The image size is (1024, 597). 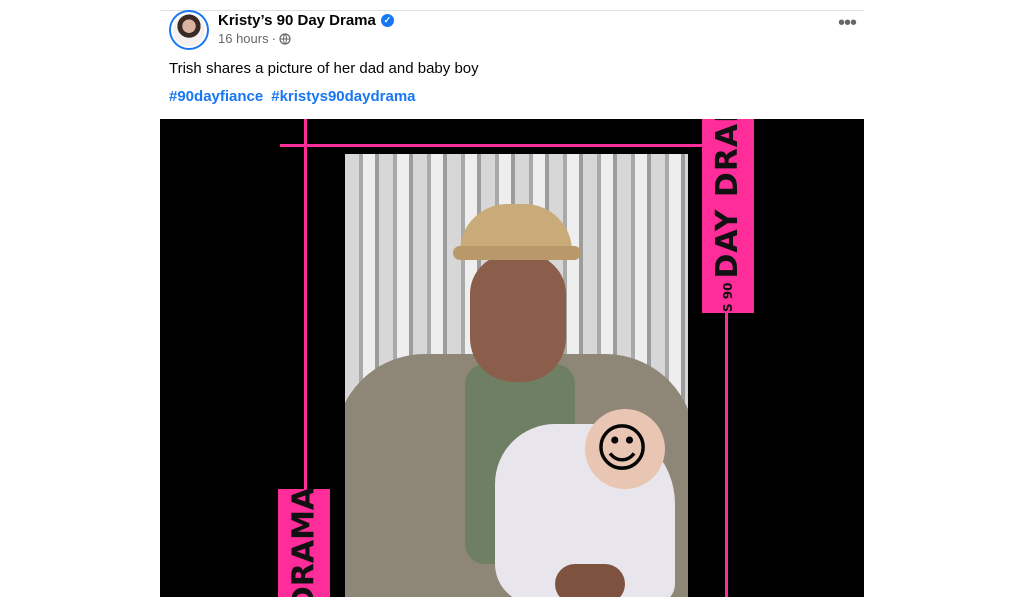 What do you see at coordinates (728, 298) in the screenshot?
I see `badge-small-text: KRISTY'S 90` at bounding box center [728, 298].